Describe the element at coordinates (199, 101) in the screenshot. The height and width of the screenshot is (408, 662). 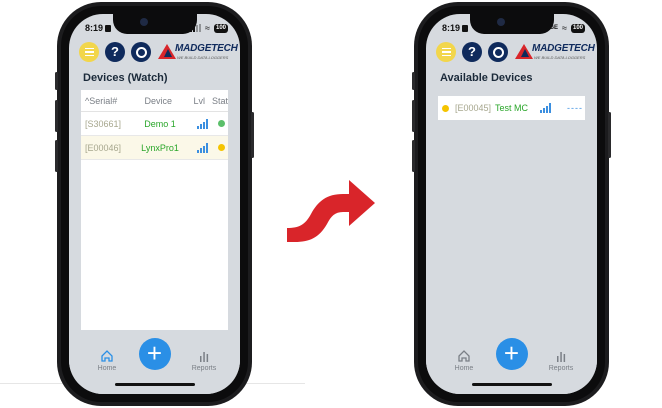
I see `column-lvl: Lvl` at that location.